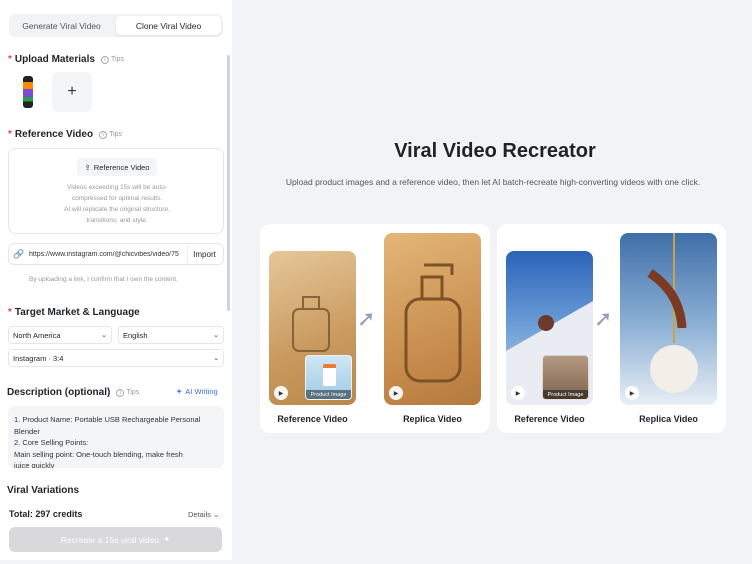  Describe the element at coordinates (204, 254) in the screenshot. I see `import-button: Import` at that location.